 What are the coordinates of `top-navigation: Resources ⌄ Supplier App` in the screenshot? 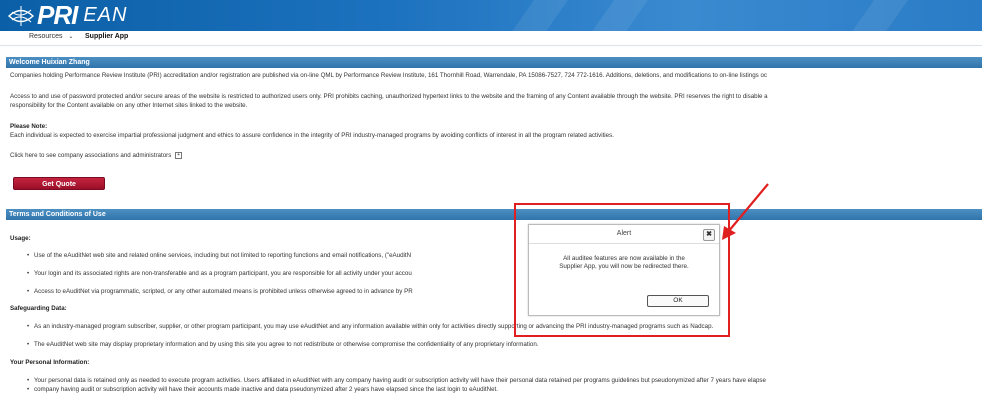 It's located at (491, 38).